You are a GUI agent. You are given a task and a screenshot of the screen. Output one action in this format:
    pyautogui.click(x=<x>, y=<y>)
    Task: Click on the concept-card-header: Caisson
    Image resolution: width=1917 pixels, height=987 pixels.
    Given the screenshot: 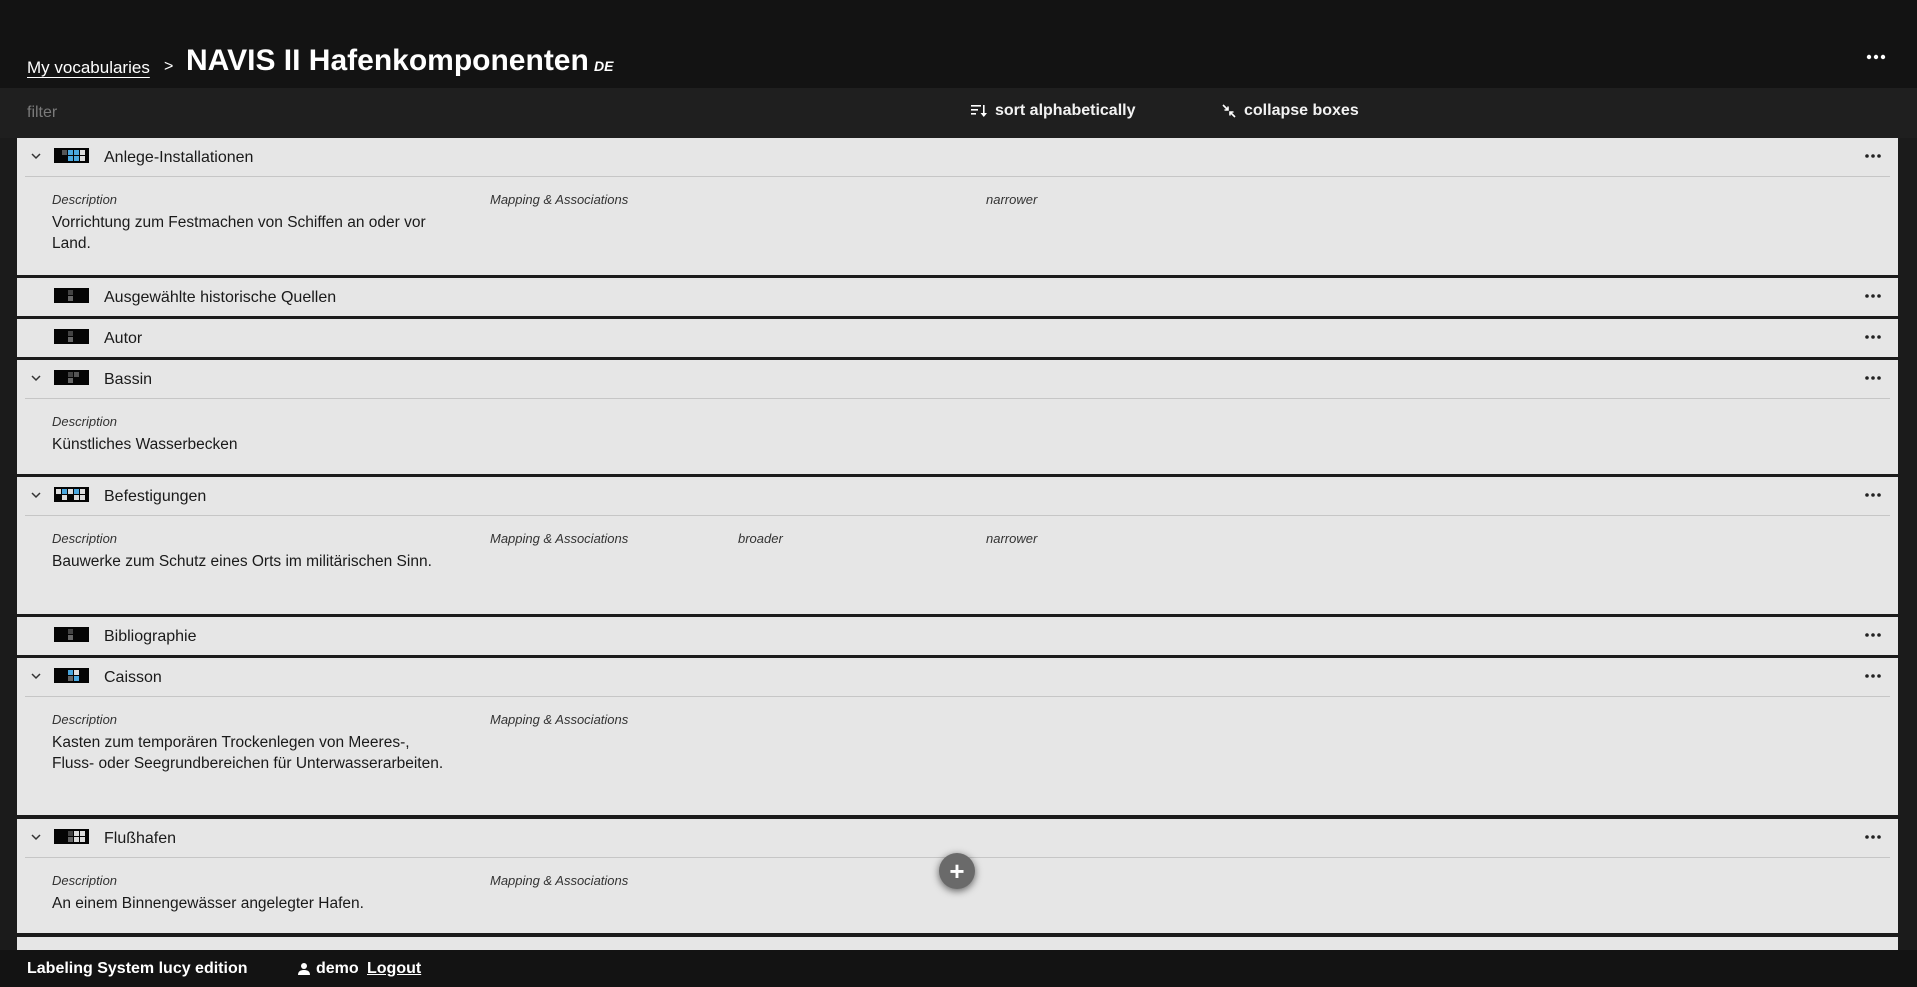 What is the action you would take?
    pyautogui.click(x=957, y=677)
    